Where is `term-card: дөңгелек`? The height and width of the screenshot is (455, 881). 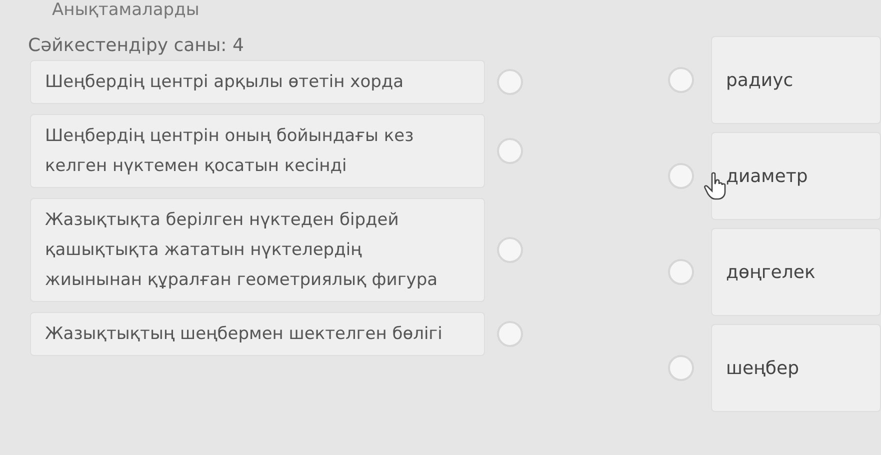 term-card: дөңгелек is located at coordinates (796, 272).